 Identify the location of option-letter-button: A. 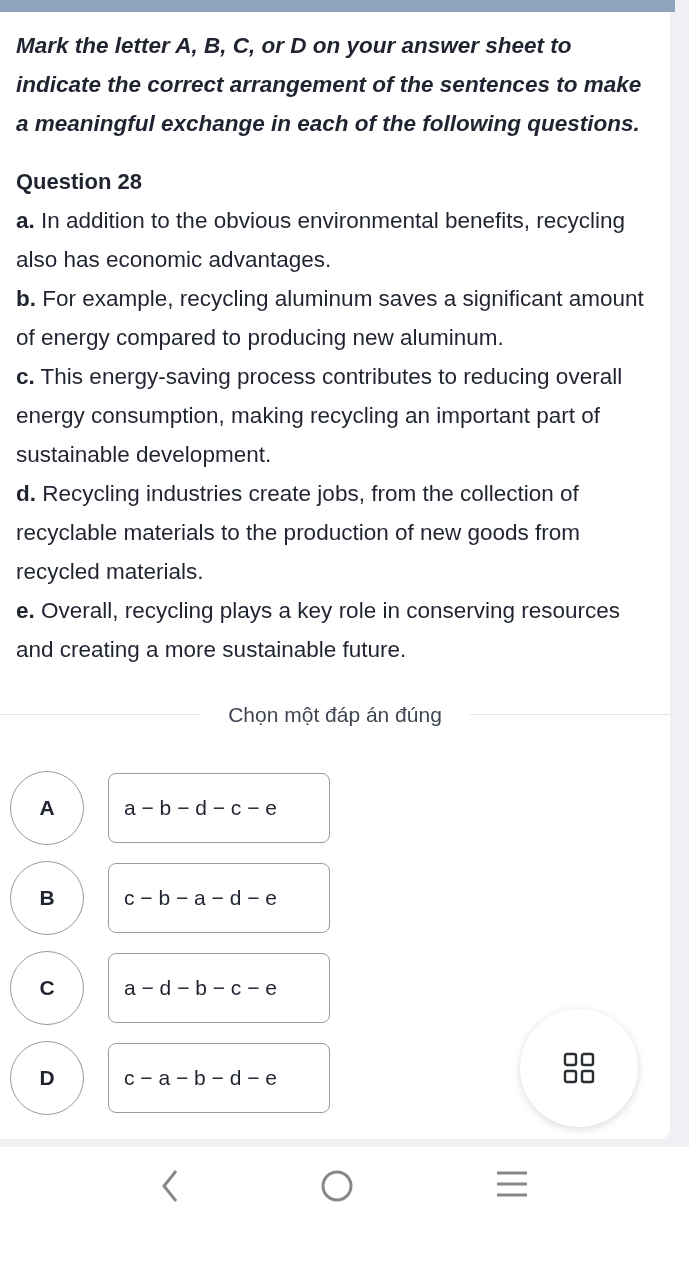
(47, 807).